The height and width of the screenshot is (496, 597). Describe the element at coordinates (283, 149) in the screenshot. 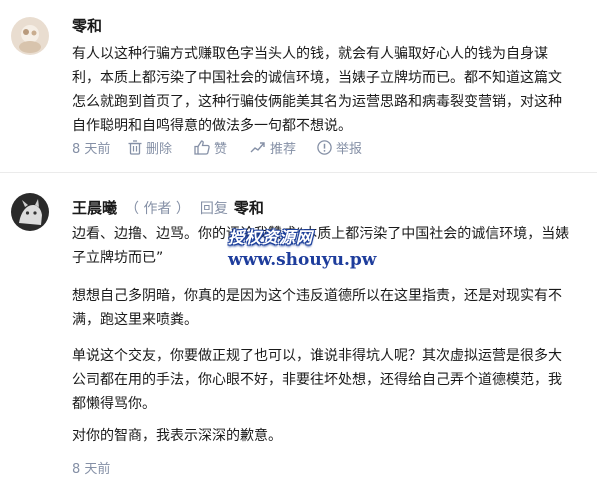

I see `recommend-label: 推荐` at that location.